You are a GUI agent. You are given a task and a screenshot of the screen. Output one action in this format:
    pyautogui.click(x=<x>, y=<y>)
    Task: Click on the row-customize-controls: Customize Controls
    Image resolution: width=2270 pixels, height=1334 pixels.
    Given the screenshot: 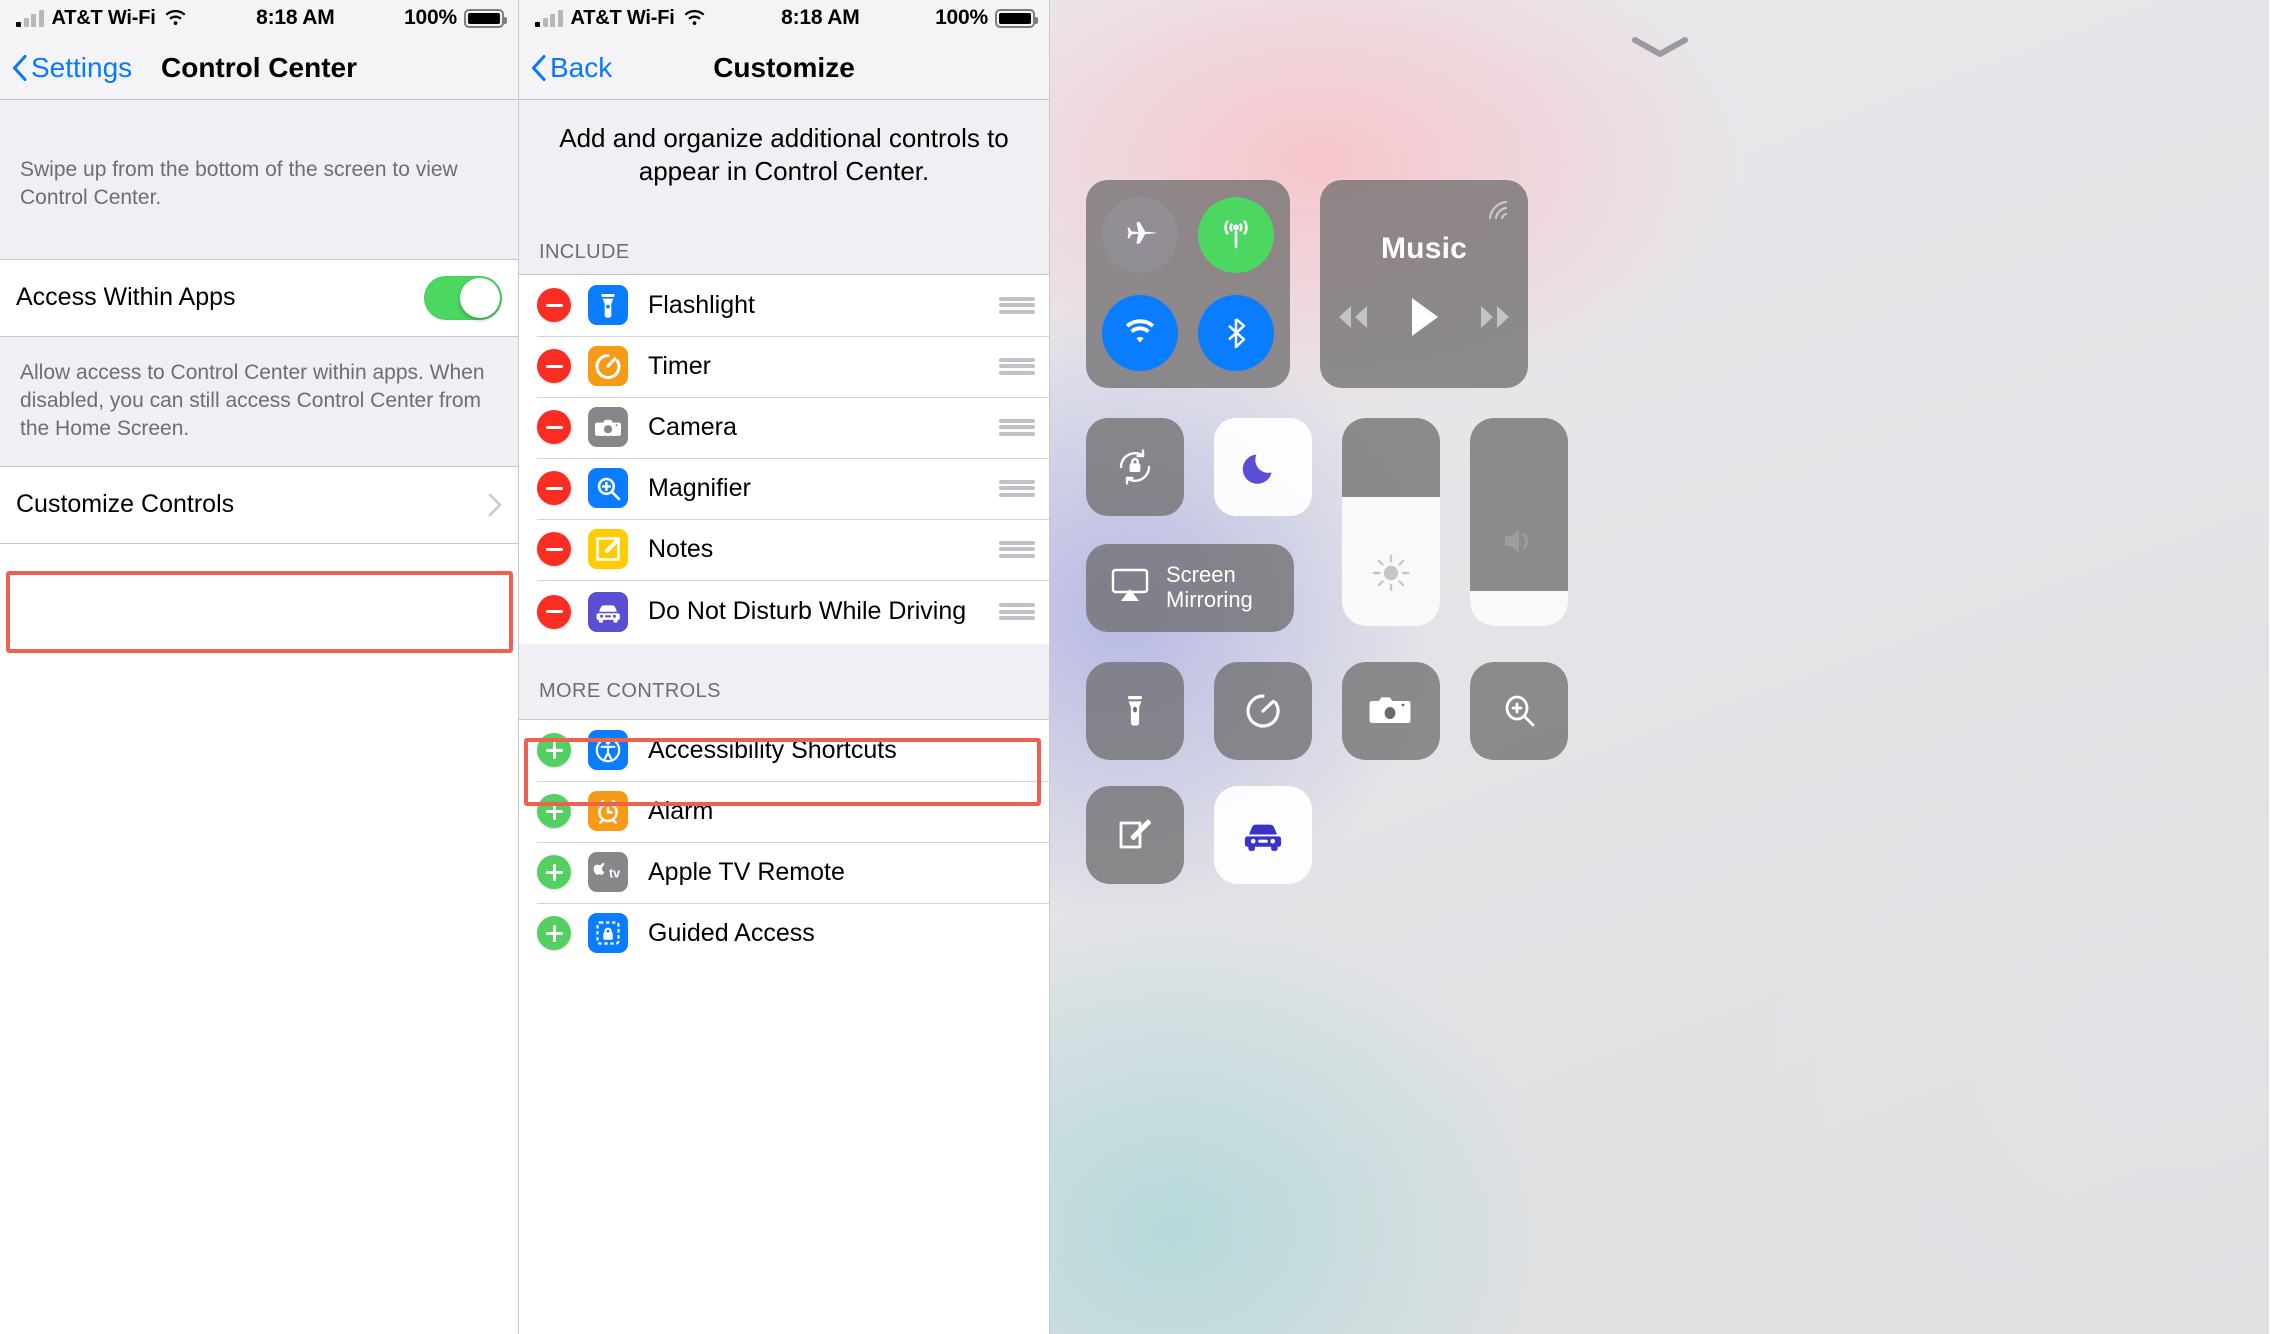 What is the action you would take?
    pyautogui.click(x=259, y=504)
    